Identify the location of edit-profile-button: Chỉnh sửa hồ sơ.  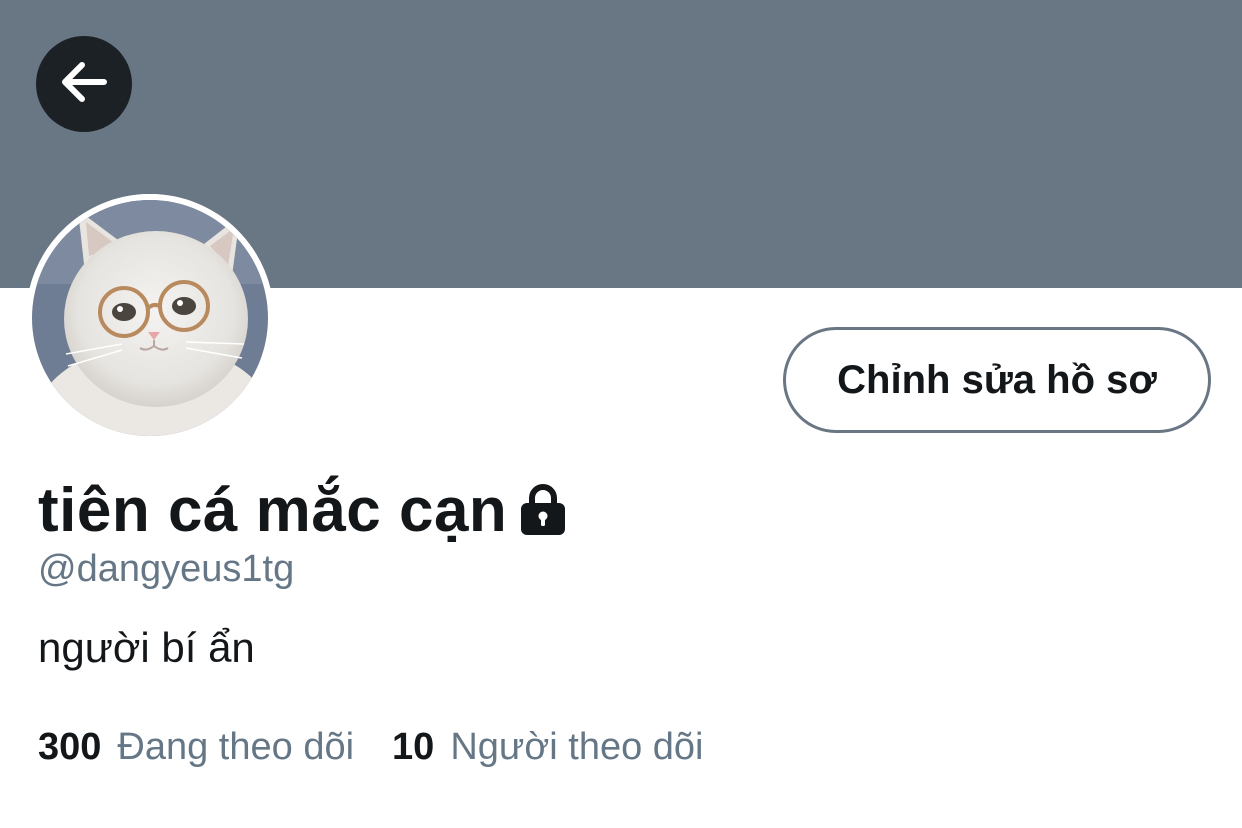
(997, 380).